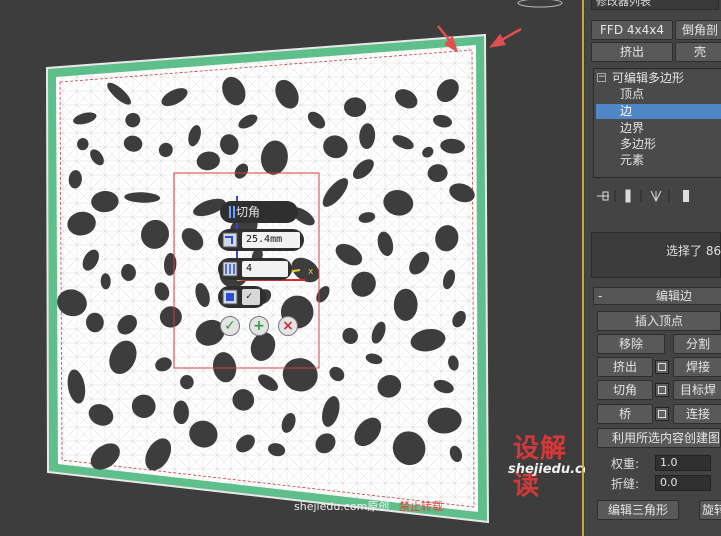  I want to click on extrude-button: 挤出, so click(625, 367).